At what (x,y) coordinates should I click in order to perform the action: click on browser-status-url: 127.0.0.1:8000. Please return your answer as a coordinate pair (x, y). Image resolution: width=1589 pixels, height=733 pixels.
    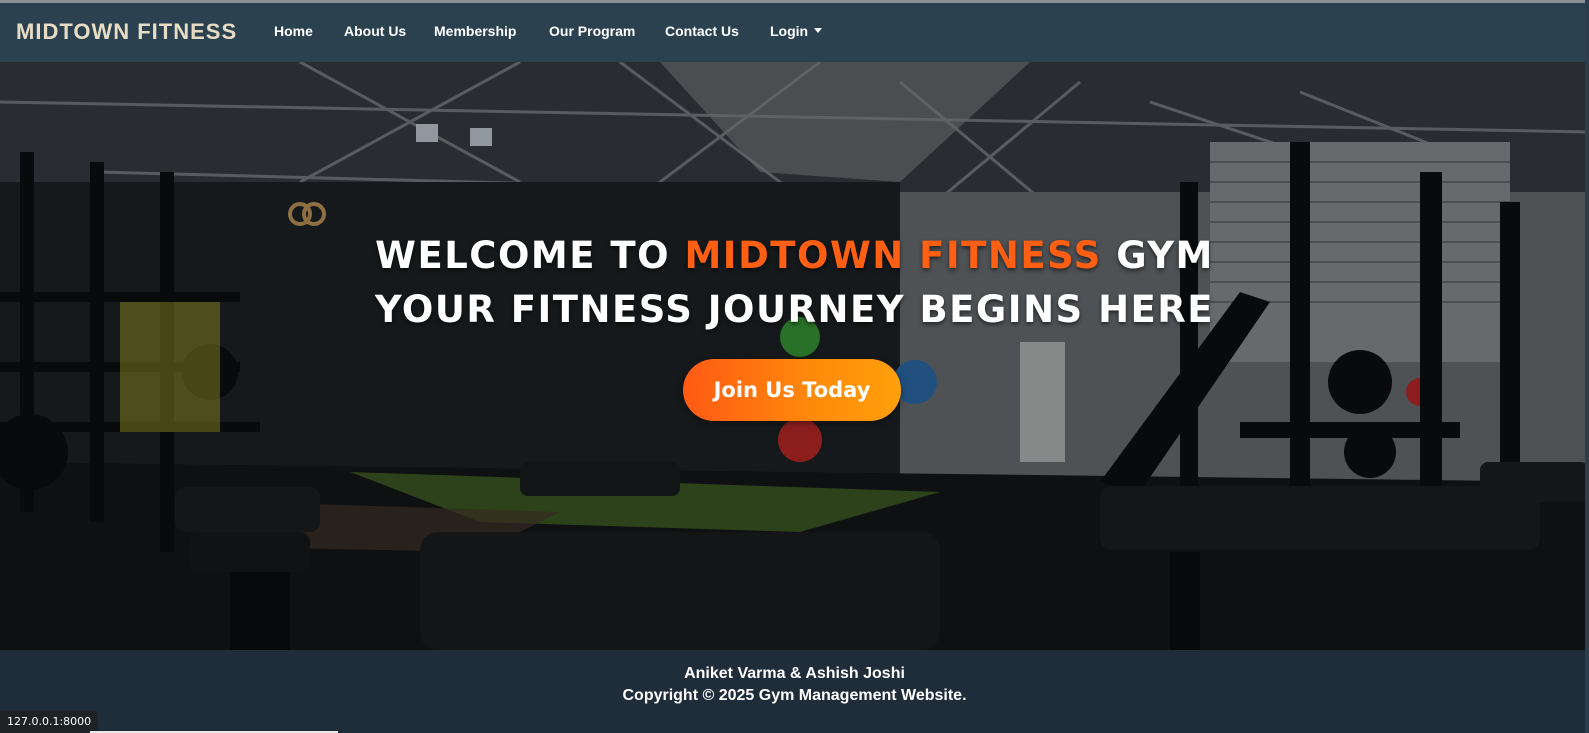
    Looking at the image, I should click on (49, 722).